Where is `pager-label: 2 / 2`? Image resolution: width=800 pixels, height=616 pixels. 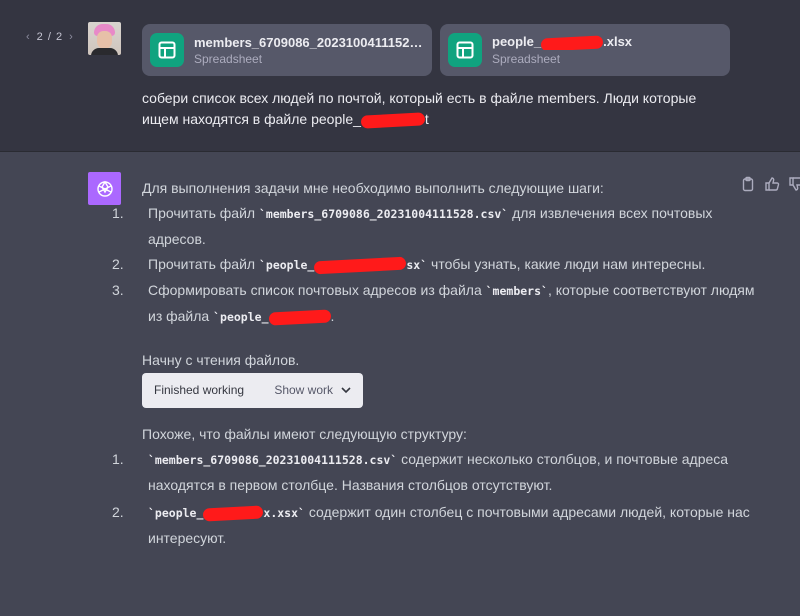
pager-label: 2 / 2 is located at coordinates (50, 37).